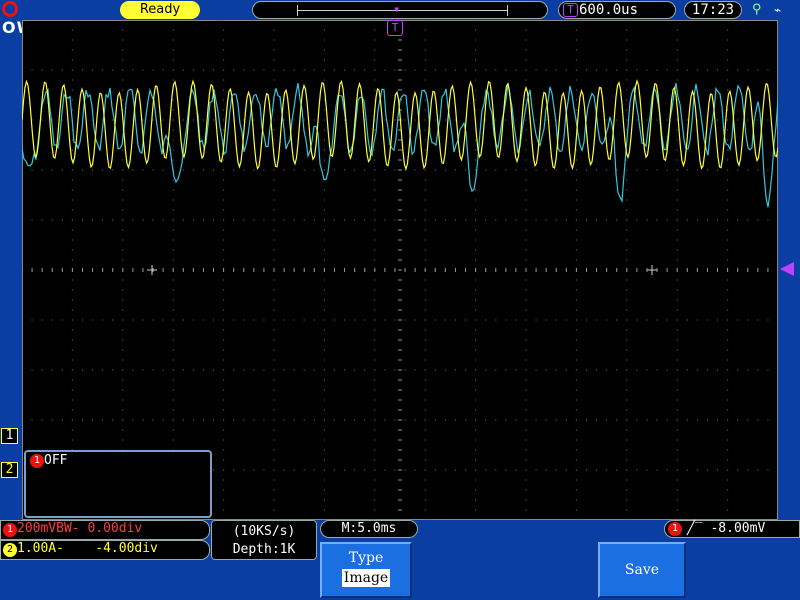 The height and width of the screenshot is (600, 800). What do you see at coordinates (366, 578) in the screenshot?
I see `type-softkey-value: Image` at bounding box center [366, 578].